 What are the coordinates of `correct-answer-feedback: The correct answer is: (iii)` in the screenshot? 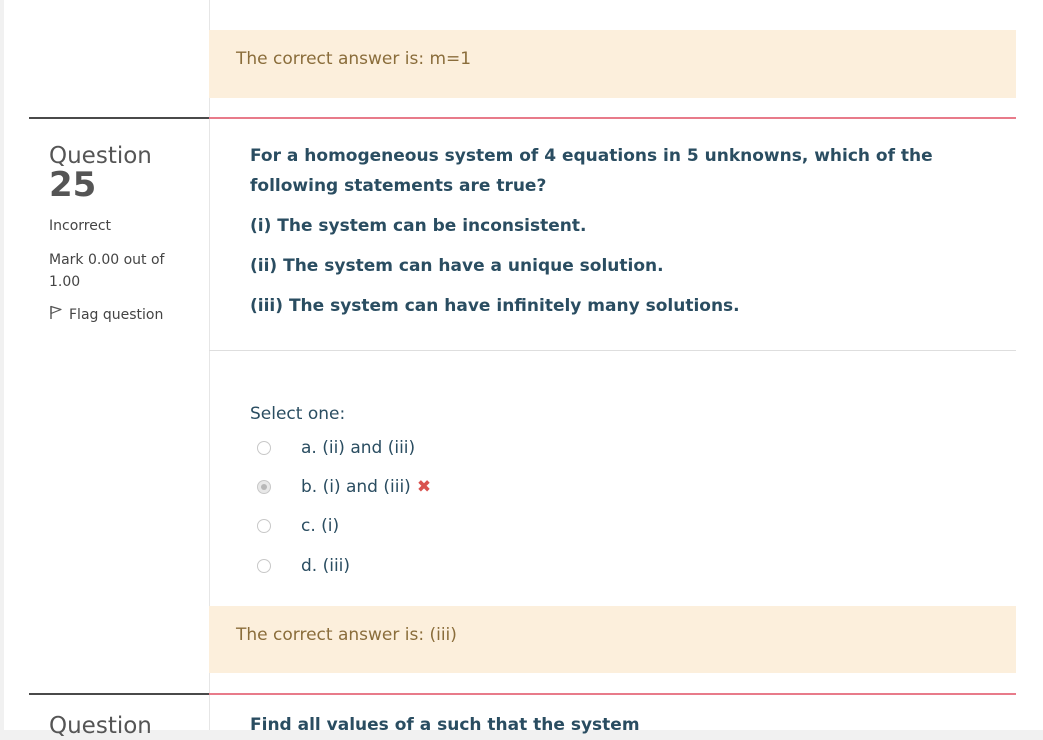 It's located at (612, 639).